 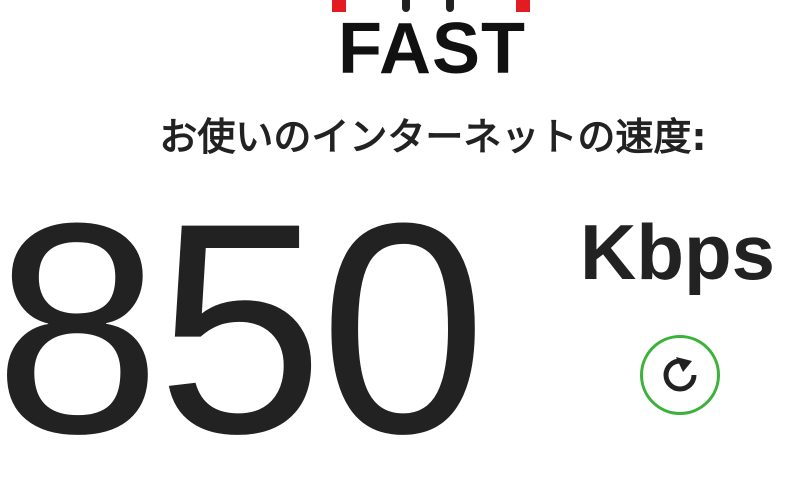 I want to click on speed-units: Kbps, so click(x=677, y=252).